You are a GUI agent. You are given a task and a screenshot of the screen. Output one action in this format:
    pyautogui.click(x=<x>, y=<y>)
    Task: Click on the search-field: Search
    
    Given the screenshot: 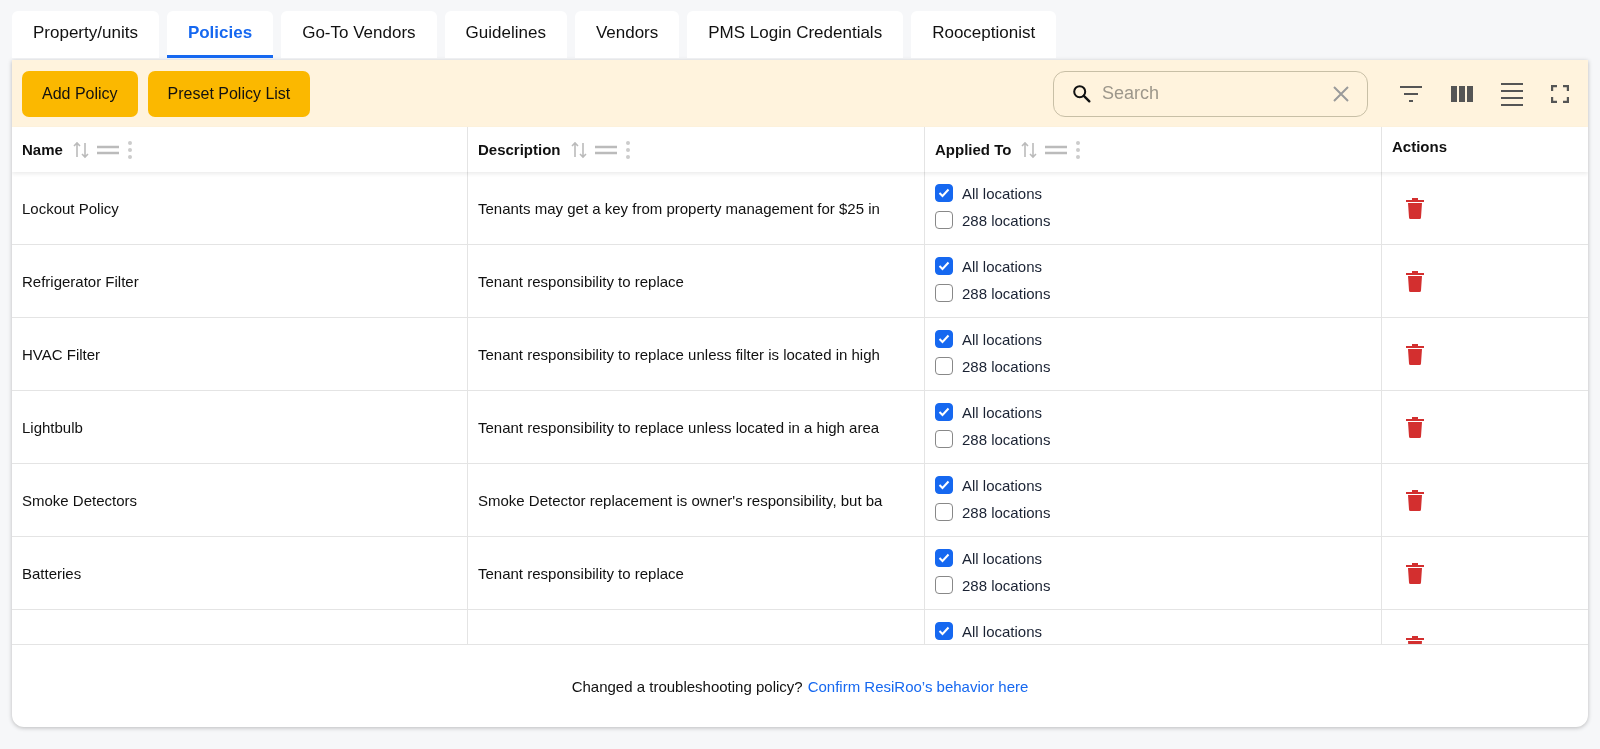 What is the action you would take?
    pyautogui.click(x=1210, y=93)
    